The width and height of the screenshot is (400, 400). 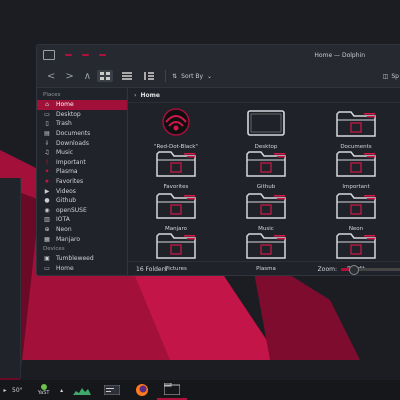 I want to click on details-view-button, so click(x=149, y=76).